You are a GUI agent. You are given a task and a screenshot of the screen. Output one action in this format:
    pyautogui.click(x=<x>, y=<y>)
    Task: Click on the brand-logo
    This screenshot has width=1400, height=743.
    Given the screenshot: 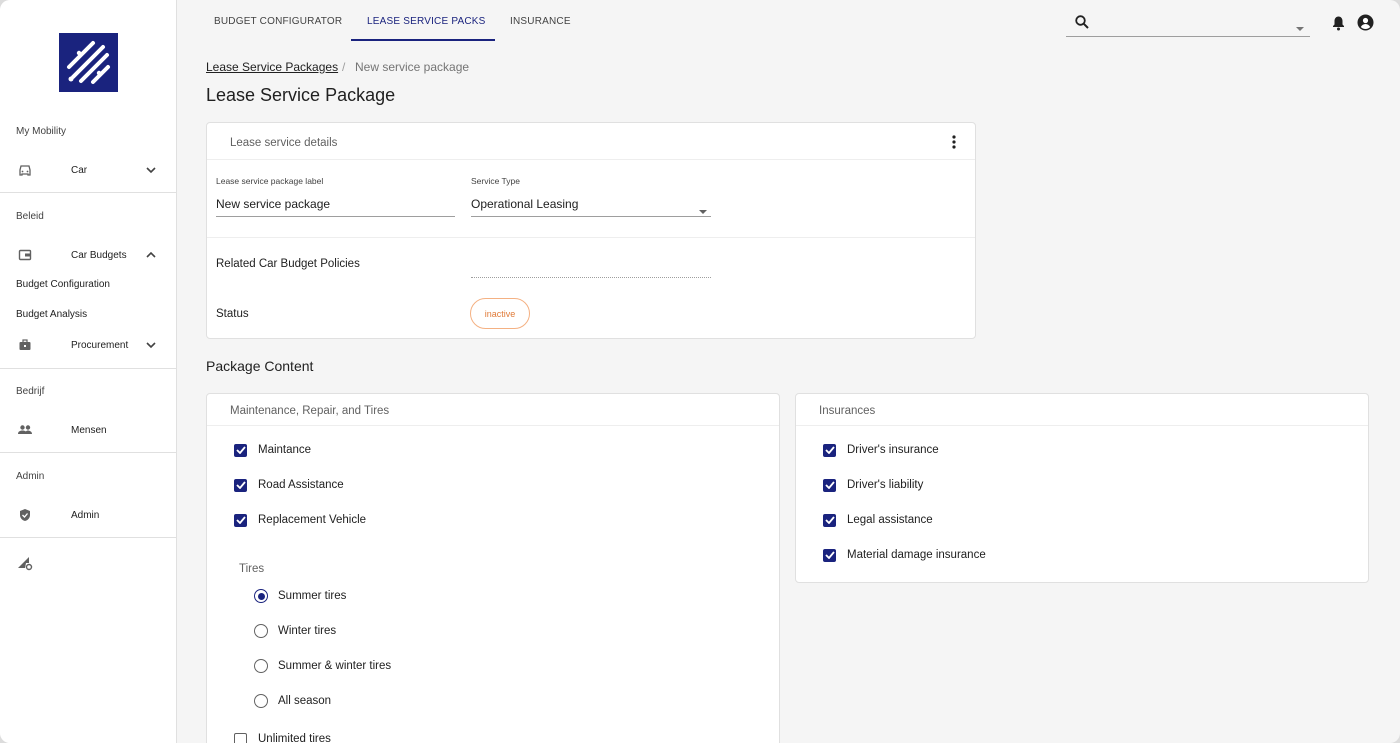 What is the action you would take?
    pyautogui.click(x=88, y=62)
    